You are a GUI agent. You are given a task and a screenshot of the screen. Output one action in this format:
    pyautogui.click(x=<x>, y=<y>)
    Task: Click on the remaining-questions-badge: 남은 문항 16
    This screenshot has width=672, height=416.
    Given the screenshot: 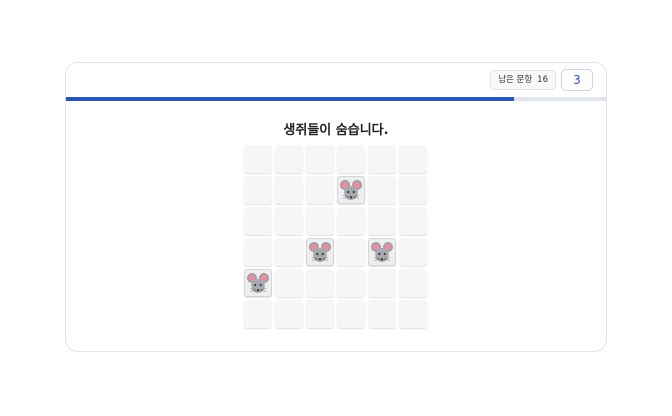 What is the action you would take?
    pyautogui.click(x=523, y=80)
    